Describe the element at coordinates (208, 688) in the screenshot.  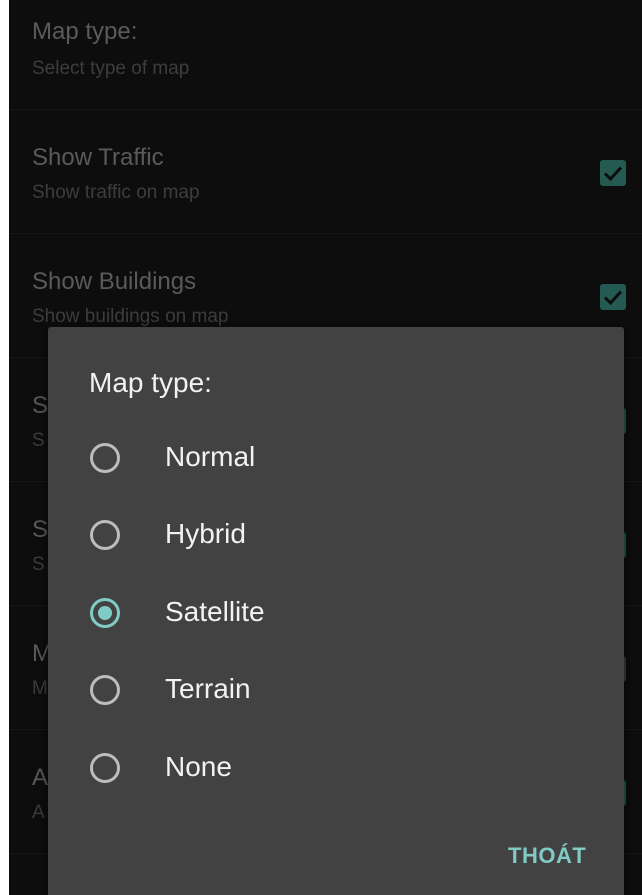
I see `option-label: Terrain` at that location.